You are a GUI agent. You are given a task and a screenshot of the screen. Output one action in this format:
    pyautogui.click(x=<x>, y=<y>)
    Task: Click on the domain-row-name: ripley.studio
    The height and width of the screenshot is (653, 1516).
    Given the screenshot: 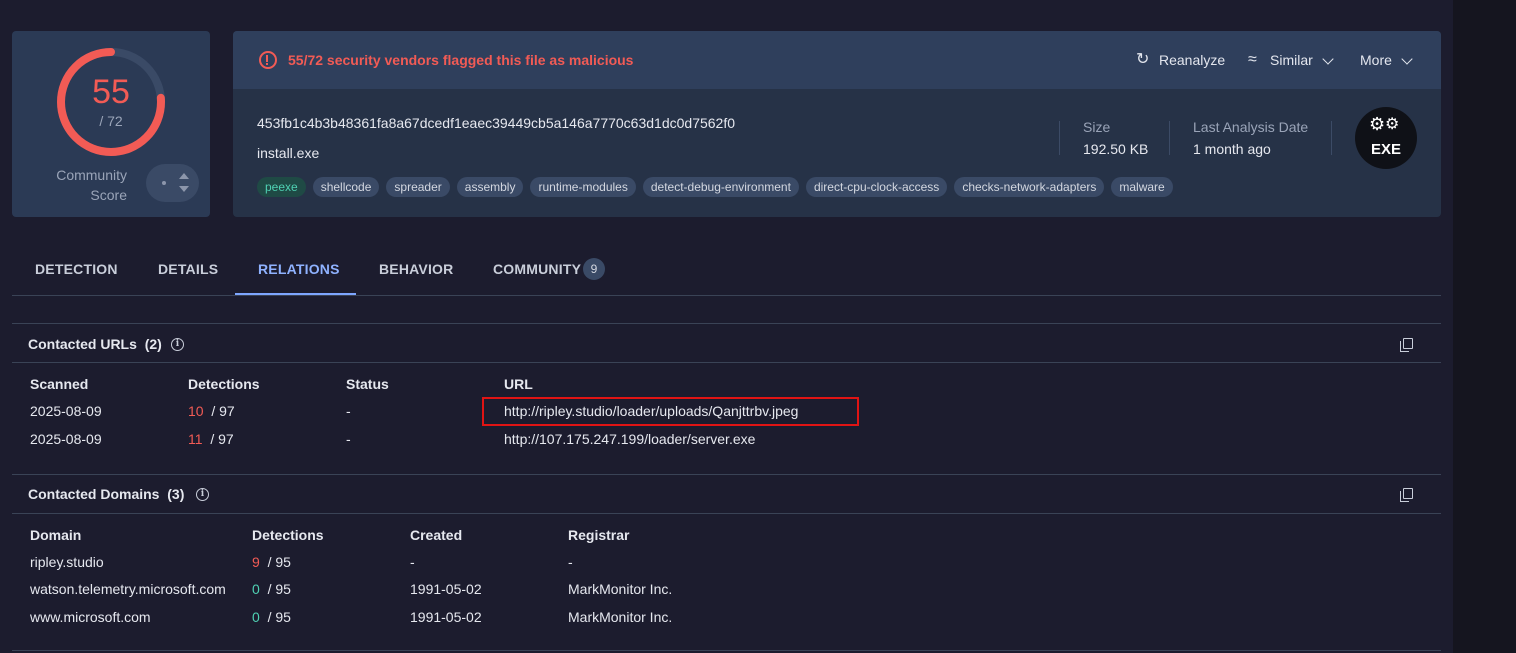 What is the action you would take?
    pyautogui.click(x=67, y=562)
    